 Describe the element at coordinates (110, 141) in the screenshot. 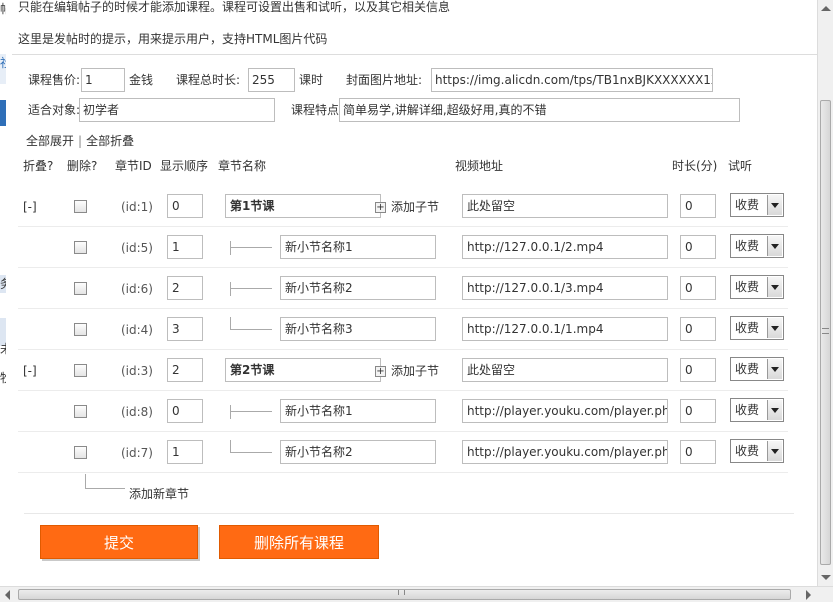

I see `collapse-all-link: 全部折叠` at that location.